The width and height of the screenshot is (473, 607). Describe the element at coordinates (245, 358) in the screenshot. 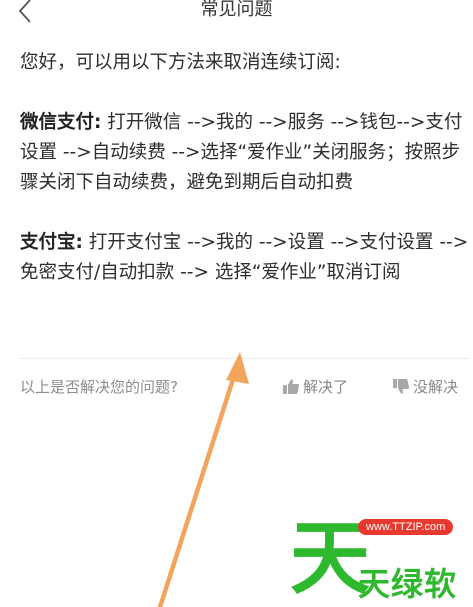

I see `divider` at that location.